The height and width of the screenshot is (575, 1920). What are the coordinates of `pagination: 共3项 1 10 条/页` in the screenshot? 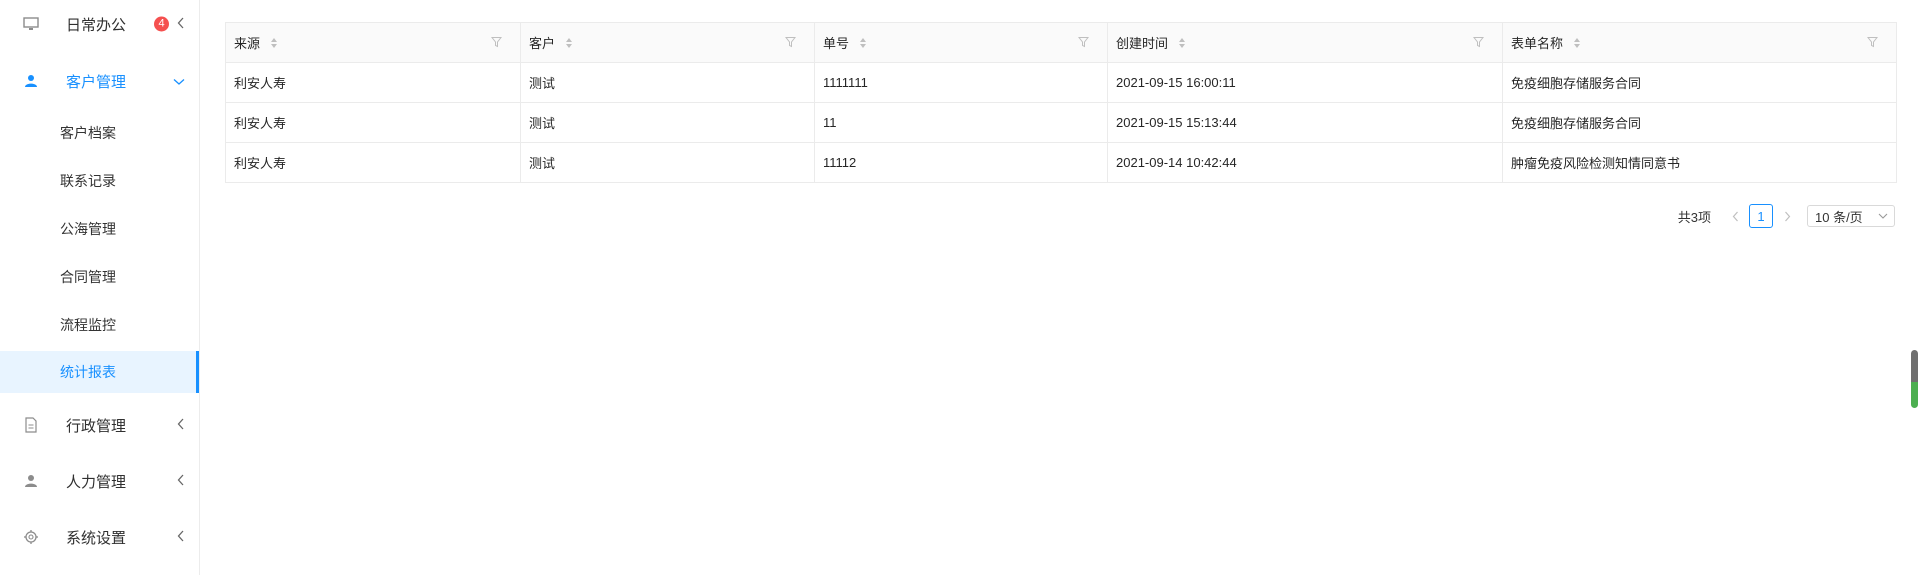 It's located at (1786, 216).